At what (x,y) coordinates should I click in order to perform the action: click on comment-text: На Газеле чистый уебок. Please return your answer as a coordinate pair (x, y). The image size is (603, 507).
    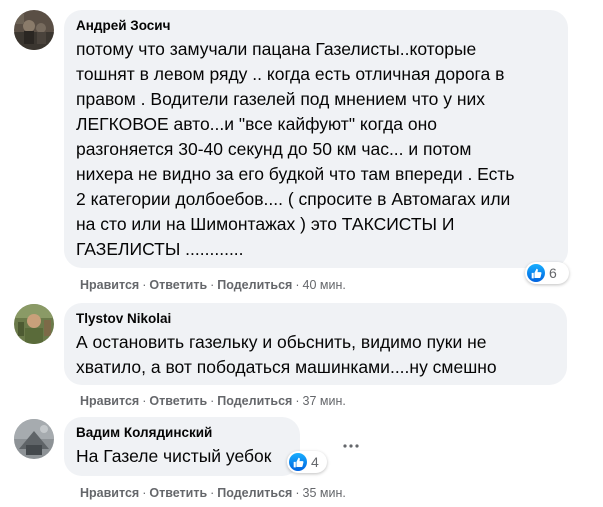
    Looking at the image, I should click on (174, 456).